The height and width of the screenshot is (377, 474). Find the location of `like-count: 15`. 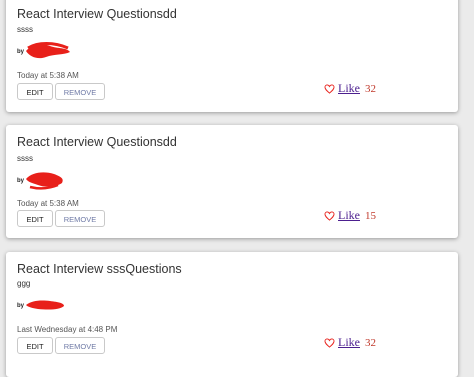

like-count: 15 is located at coordinates (370, 215).